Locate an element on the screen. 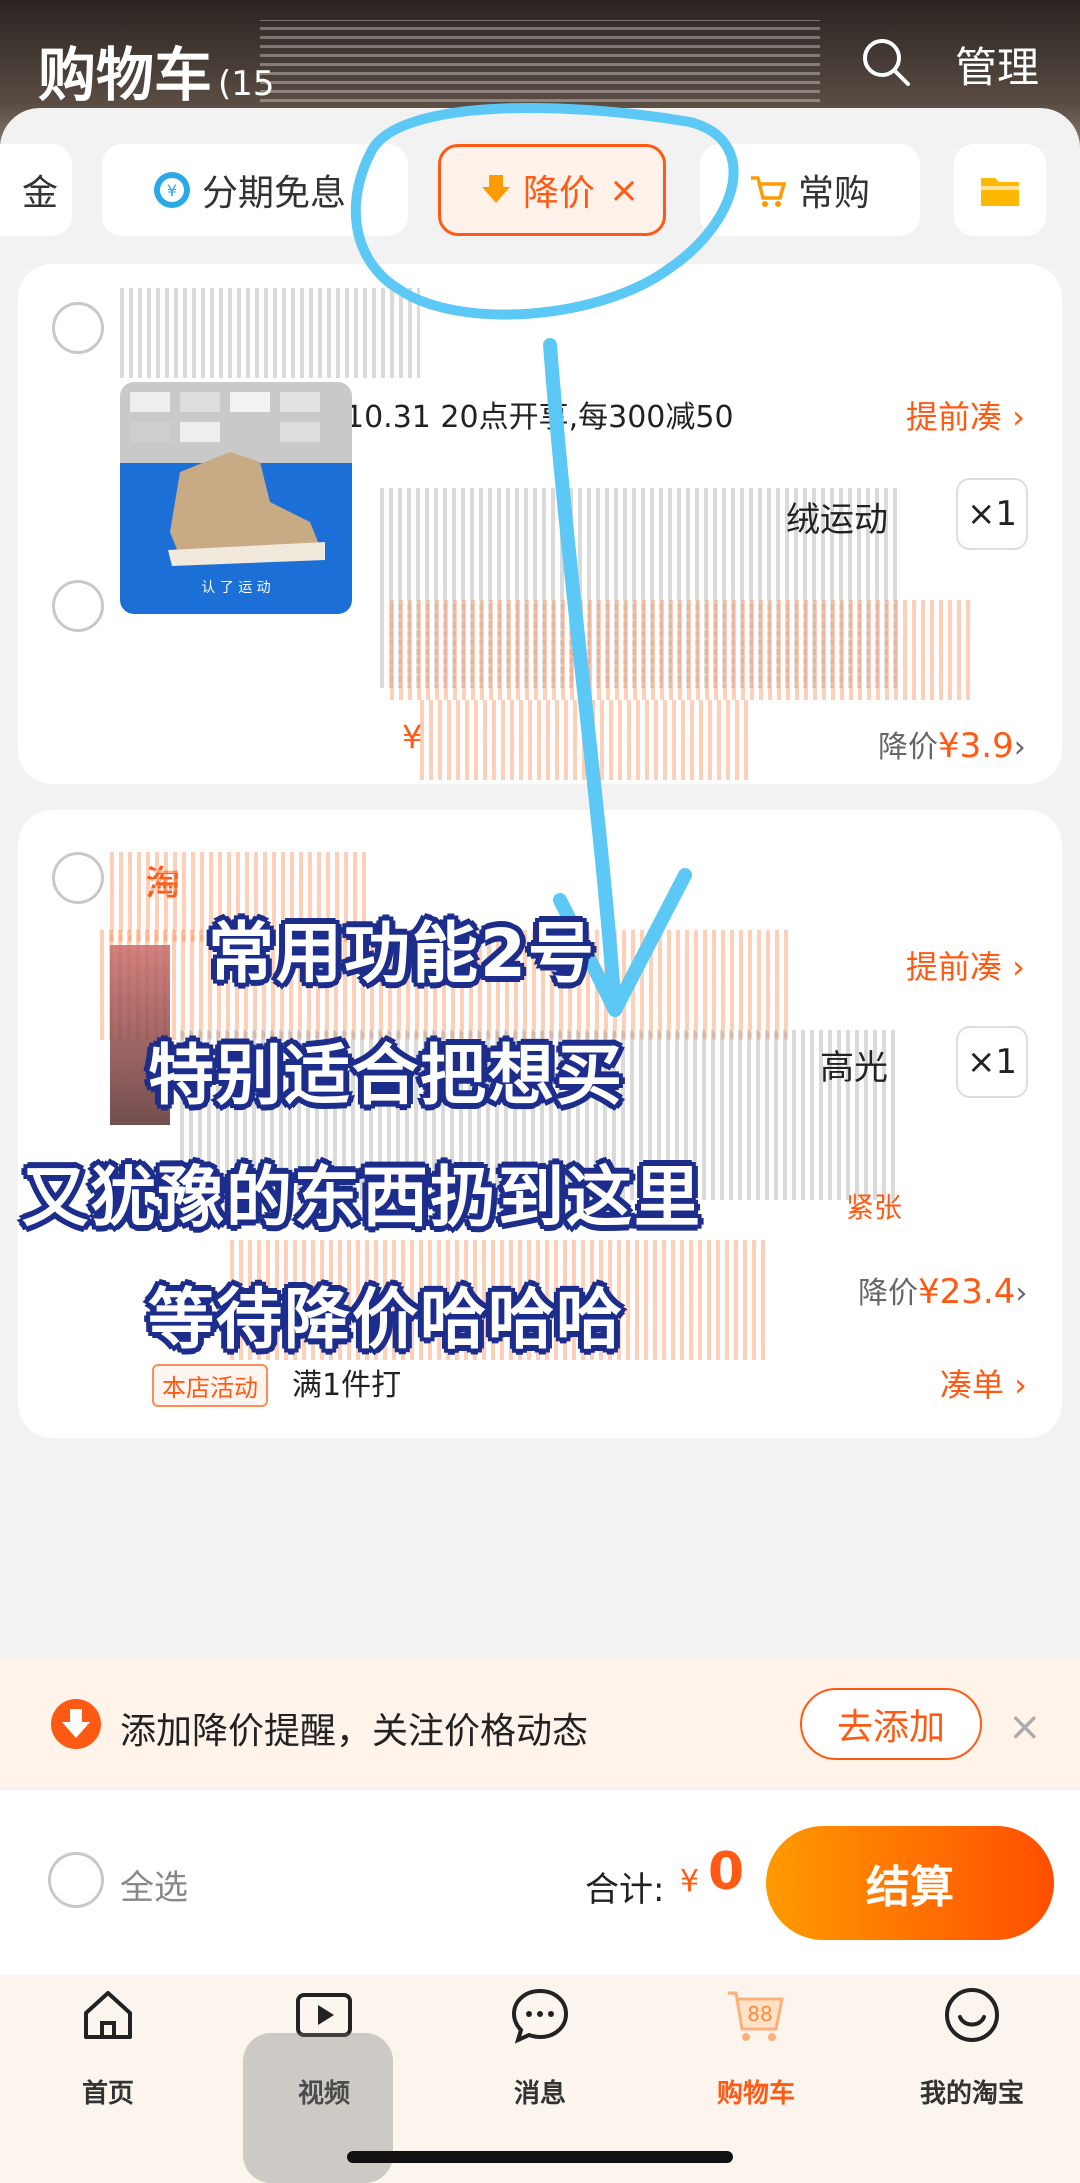 The height and width of the screenshot is (2183, 1080). item-checkbox is located at coordinates (78, 606).